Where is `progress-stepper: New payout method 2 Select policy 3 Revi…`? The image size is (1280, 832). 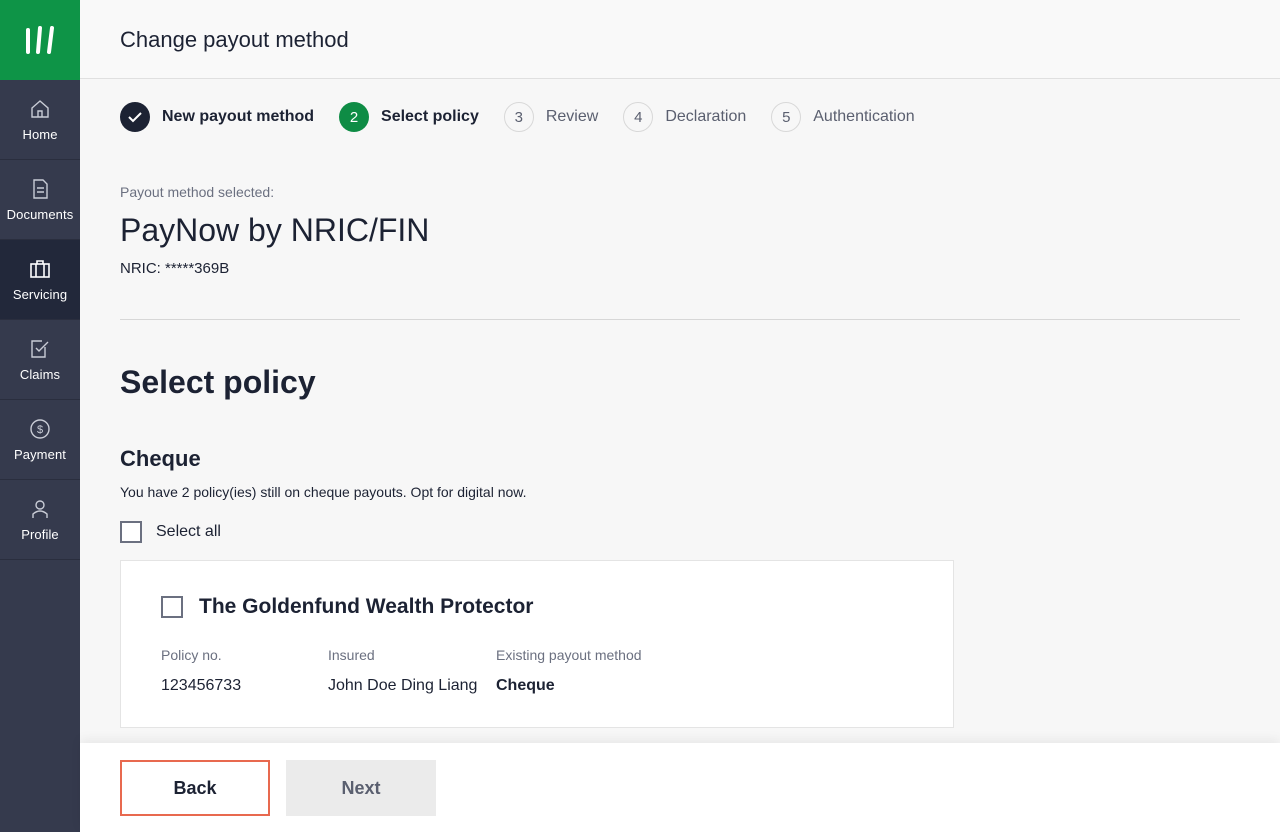 progress-stepper: New payout method 2 Select policy 3 Revi… is located at coordinates (530, 117).